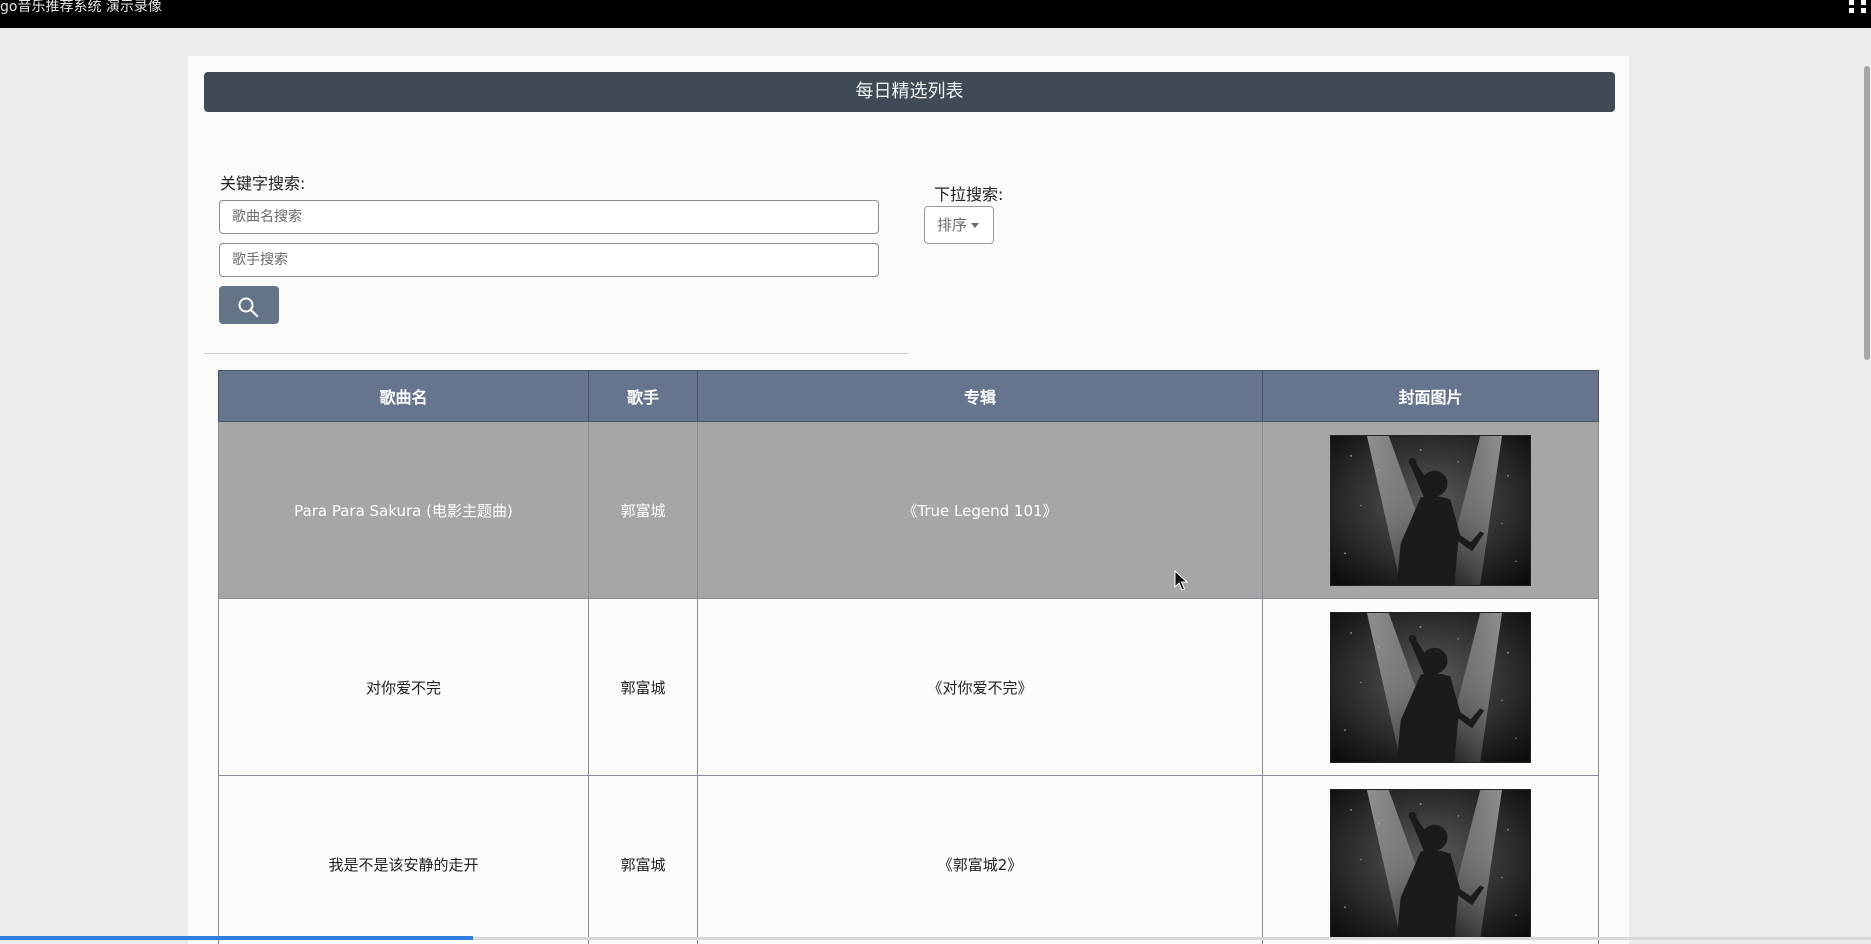 The height and width of the screenshot is (944, 1871). What do you see at coordinates (549, 217) in the screenshot?
I see `song-search-input` at bounding box center [549, 217].